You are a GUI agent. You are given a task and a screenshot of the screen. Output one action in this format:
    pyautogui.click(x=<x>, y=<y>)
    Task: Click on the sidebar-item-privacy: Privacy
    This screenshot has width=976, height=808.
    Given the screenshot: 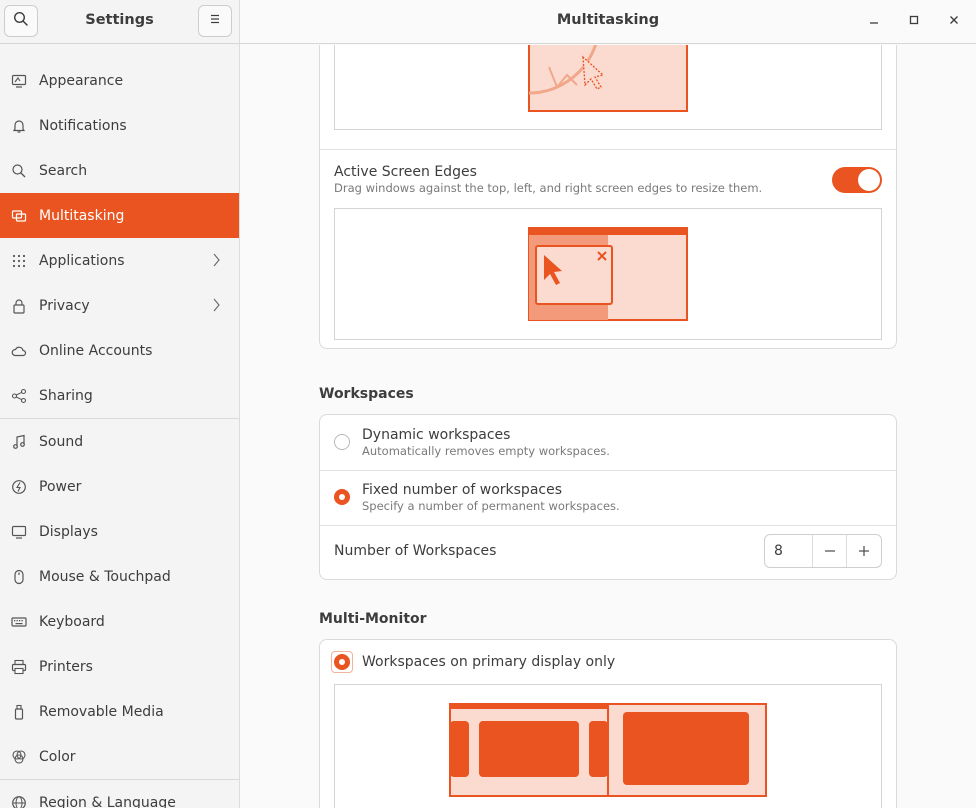 What is the action you would take?
    pyautogui.click(x=119, y=305)
    